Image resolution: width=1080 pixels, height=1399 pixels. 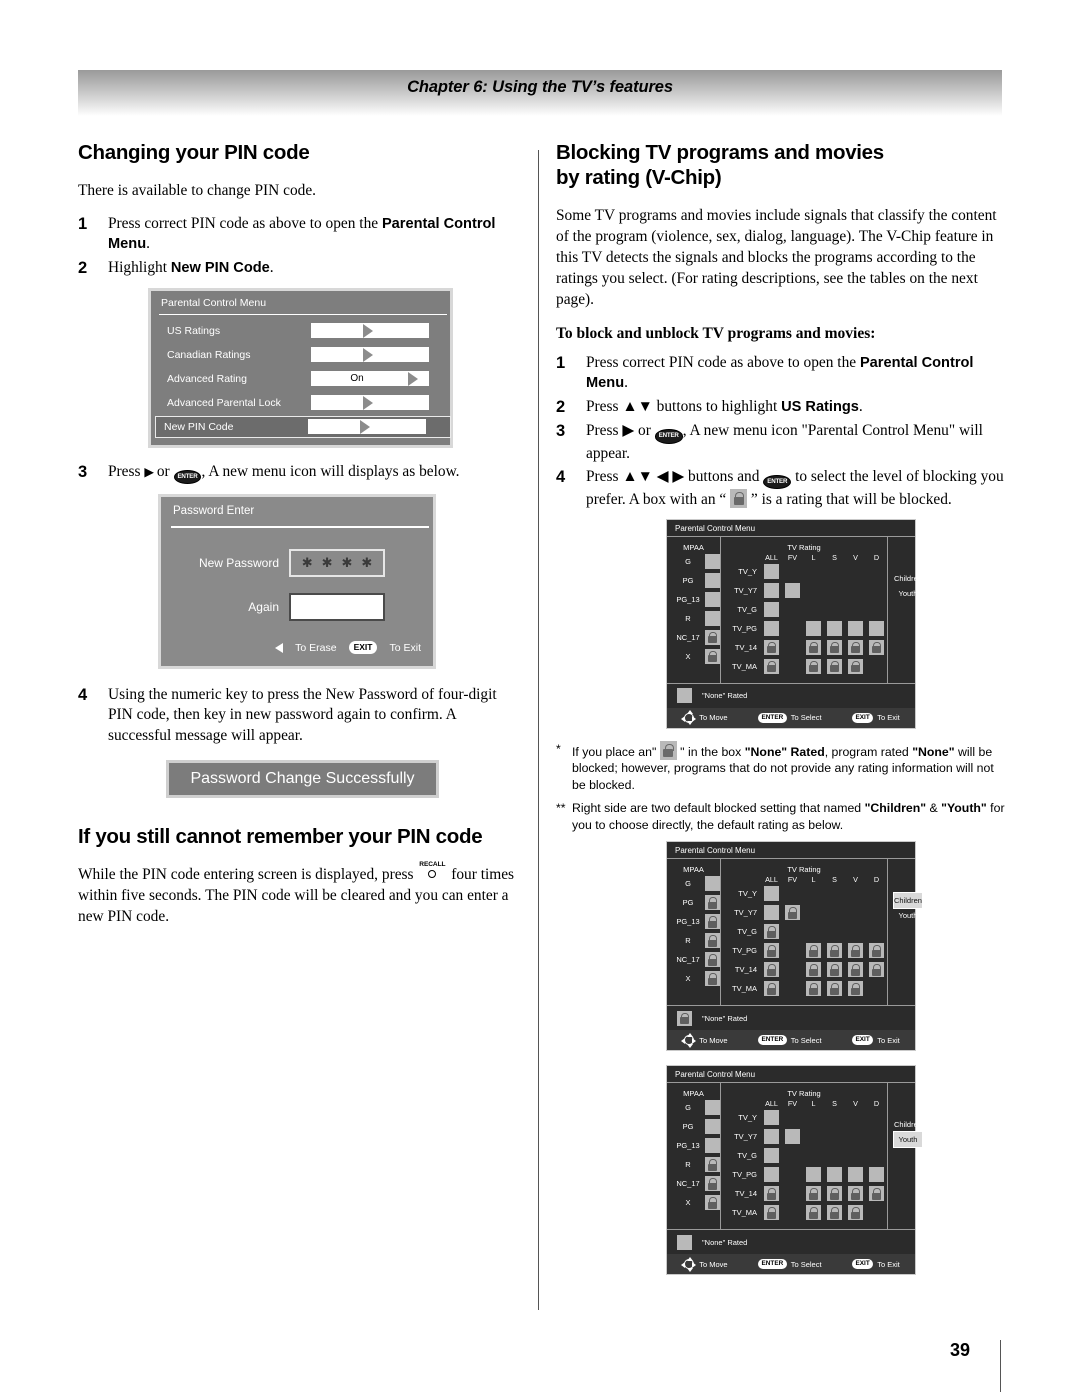 What do you see at coordinates (855, 628) in the screenshot?
I see `tv-cell-tv_pg-v` at bounding box center [855, 628].